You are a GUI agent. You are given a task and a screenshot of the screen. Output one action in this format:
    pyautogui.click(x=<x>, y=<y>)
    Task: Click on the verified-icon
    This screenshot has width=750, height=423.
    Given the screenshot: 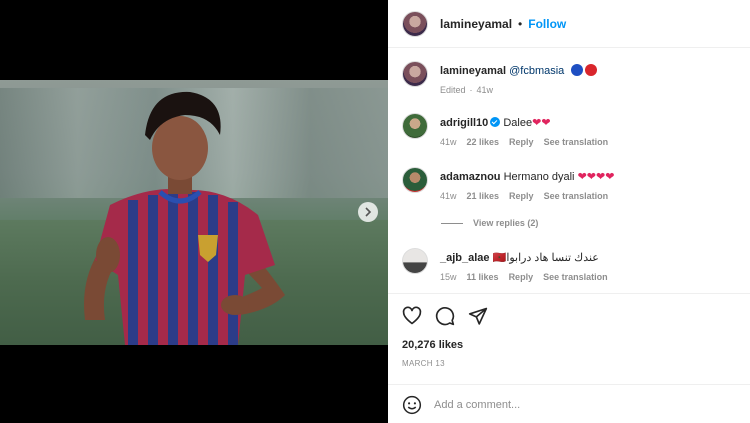 What is the action you would take?
    pyautogui.click(x=495, y=122)
    